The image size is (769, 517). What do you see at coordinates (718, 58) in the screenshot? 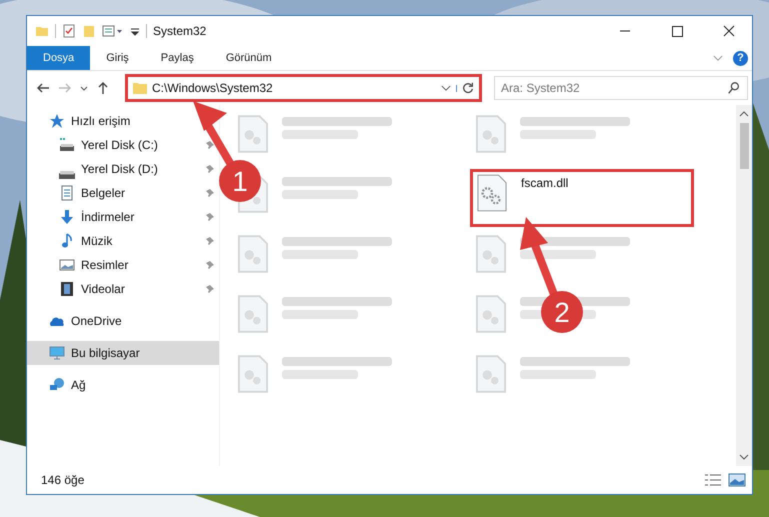
I see `expand-ribbon-icon` at bounding box center [718, 58].